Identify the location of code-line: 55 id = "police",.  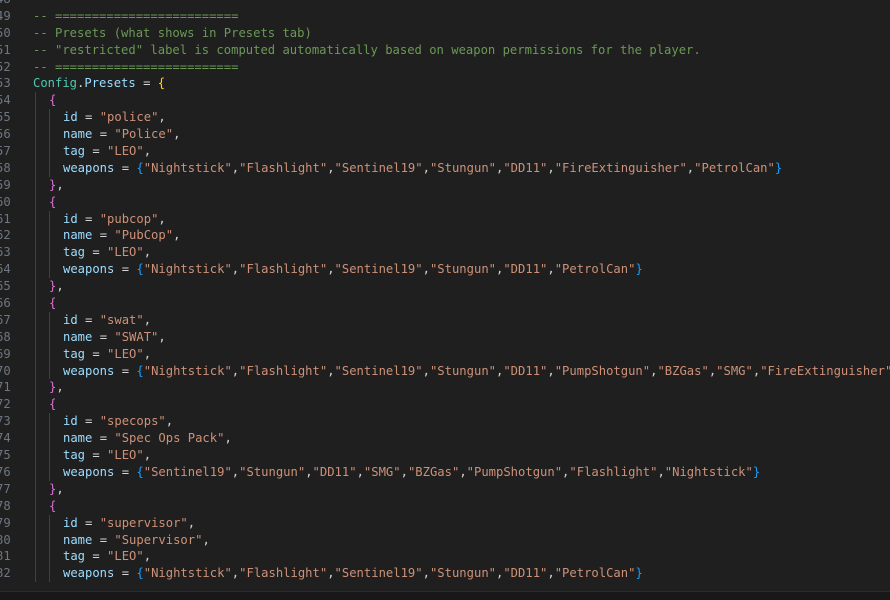
(445, 118).